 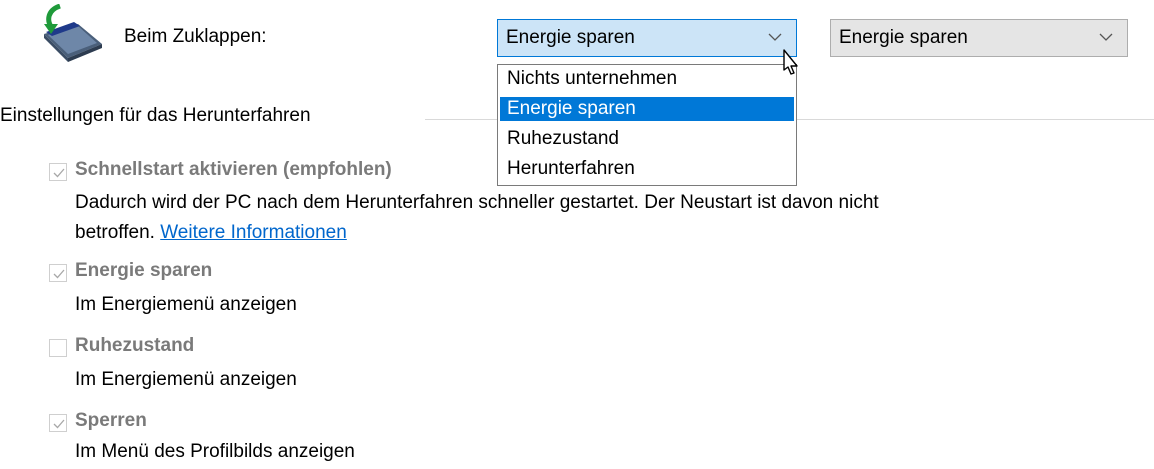 I want to click on fast-startup-description-suffix: betroffen., so click(x=115, y=232).